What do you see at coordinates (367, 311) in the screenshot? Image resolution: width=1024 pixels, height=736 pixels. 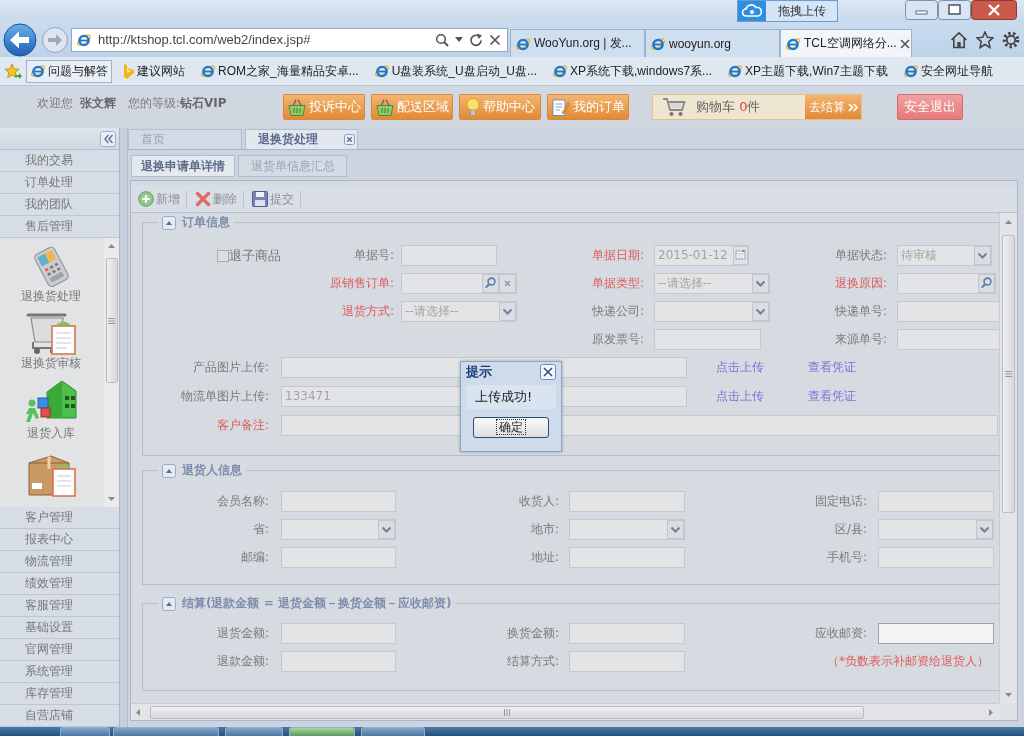 I see `field-label: 退货方式:` at bounding box center [367, 311].